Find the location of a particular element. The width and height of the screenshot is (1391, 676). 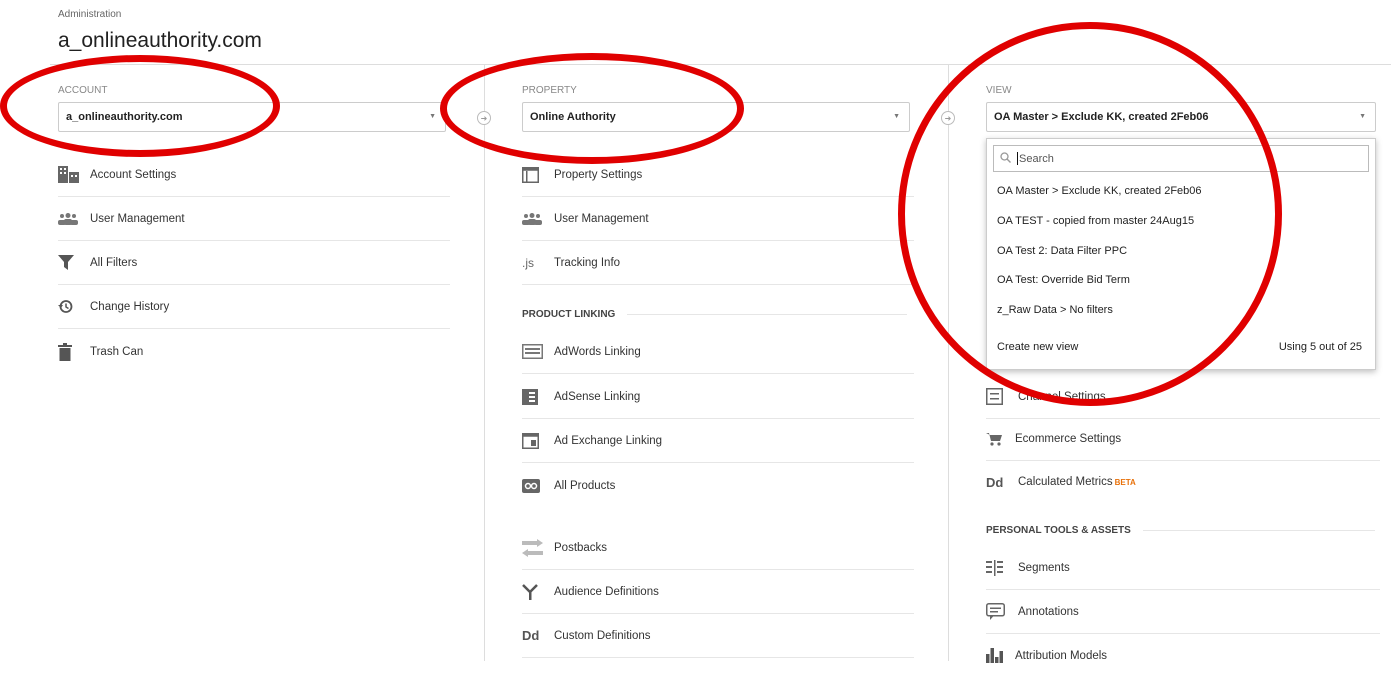

beta-badge: BETA is located at coordinates (1125, 482).